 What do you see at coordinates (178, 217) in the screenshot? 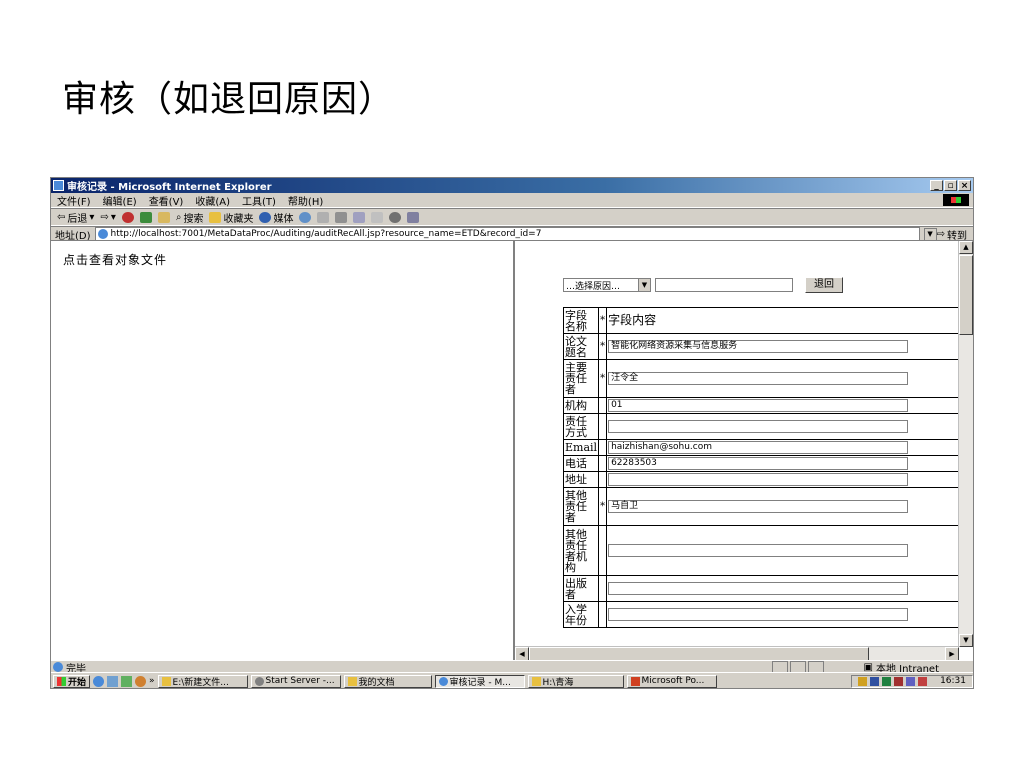
I see `search-icon: ⌕` at bounding box center [178, 217].